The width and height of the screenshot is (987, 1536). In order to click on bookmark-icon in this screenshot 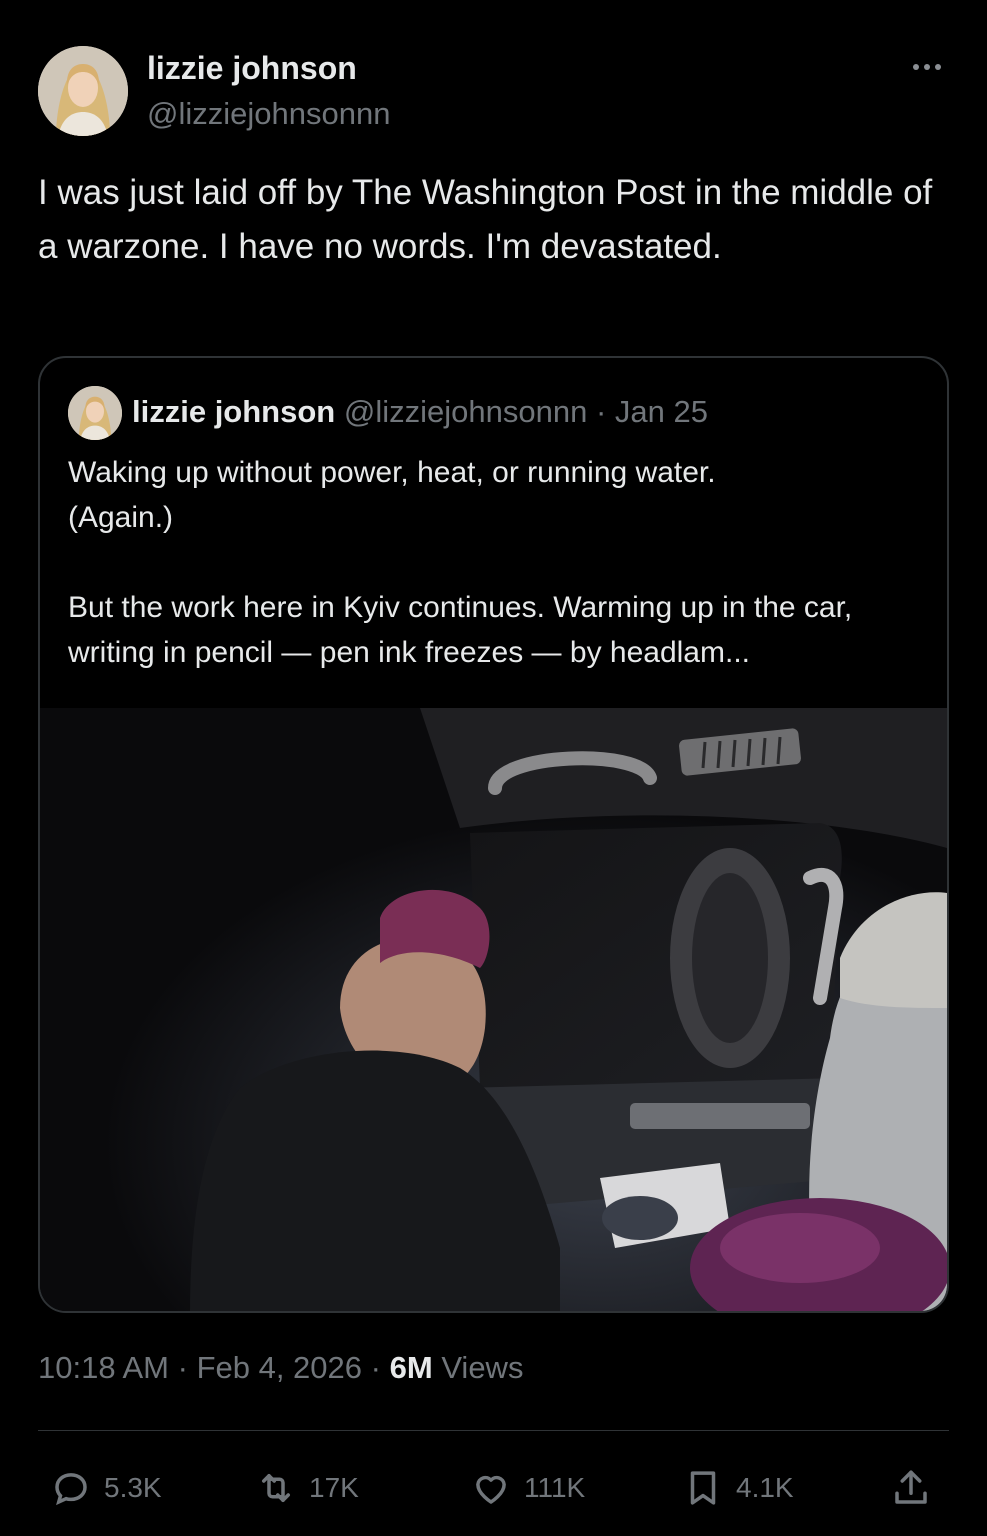, I will do `click(703, 1488)`.